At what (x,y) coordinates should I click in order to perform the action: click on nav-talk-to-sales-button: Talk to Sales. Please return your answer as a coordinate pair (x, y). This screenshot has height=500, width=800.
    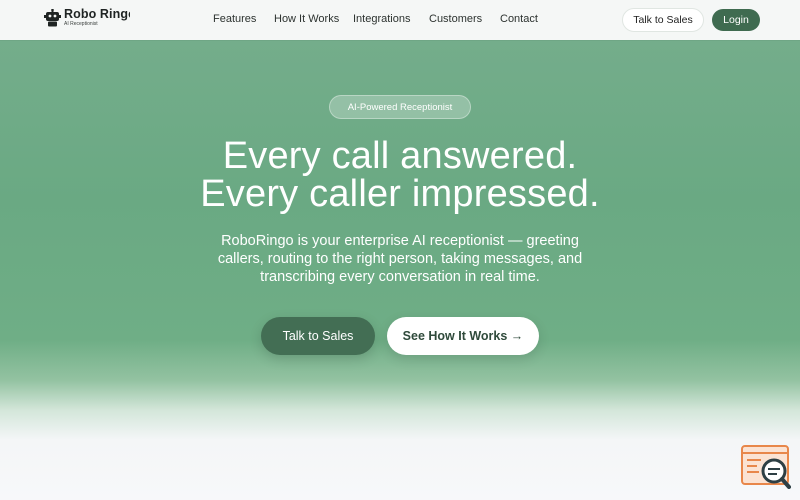
    Looking at the image, I should click on (663, 20).